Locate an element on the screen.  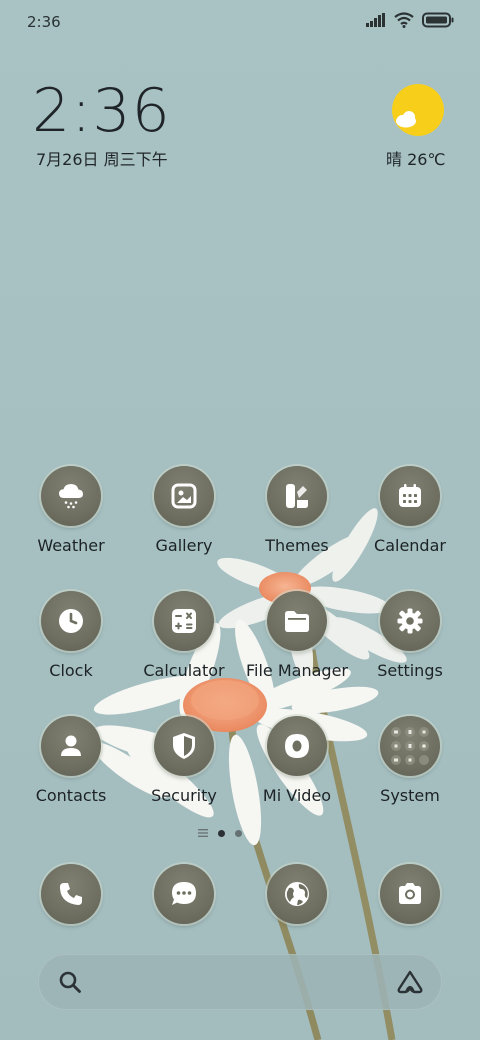
dock-browser is located at coordinates (297, 894).